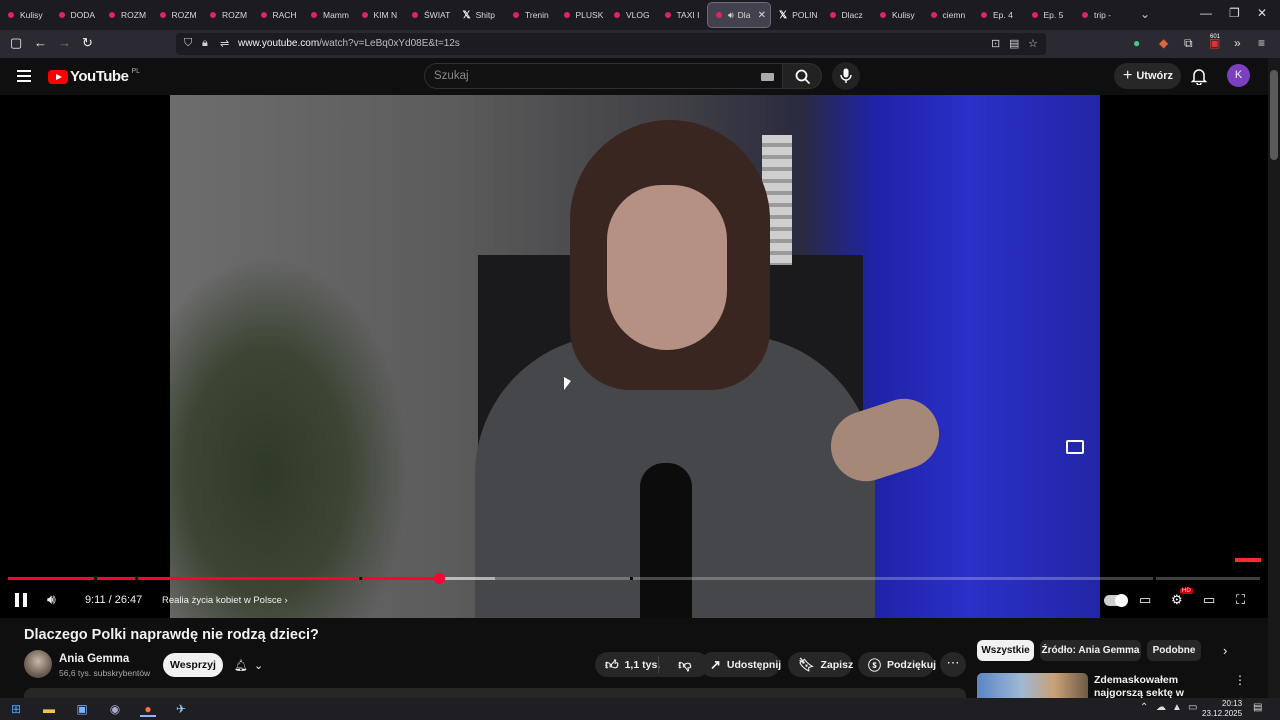 Image resolution: width=1280 pixels, height=720 pixels. What do you see at coordinates (1145, 14) in the screenshot?
I see `chevron-down-icon: ⌄` at bounding box center [1145, 14].